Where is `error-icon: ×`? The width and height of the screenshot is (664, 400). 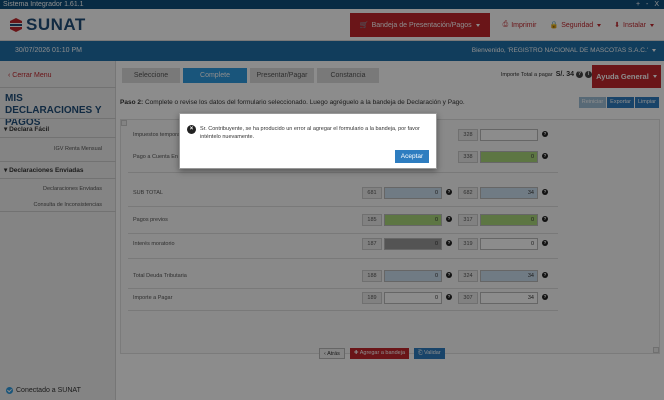
error-icon: × is located at coordinates (191, 129).